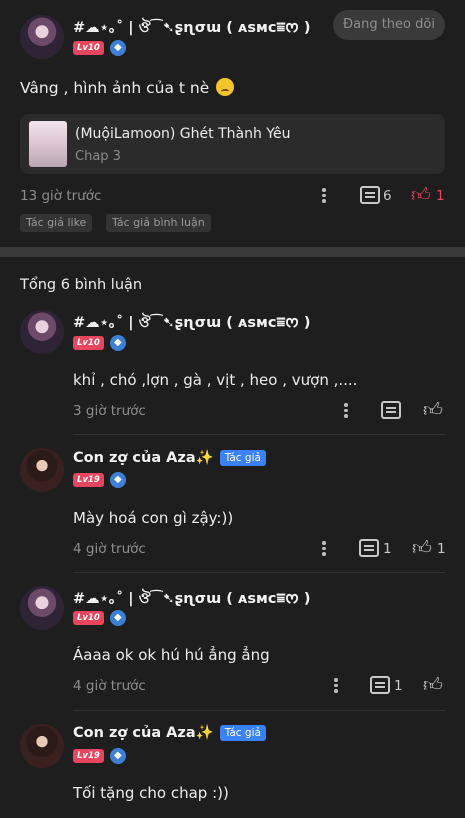  I want to click on post-comment-count: 6, so click(387, 196).